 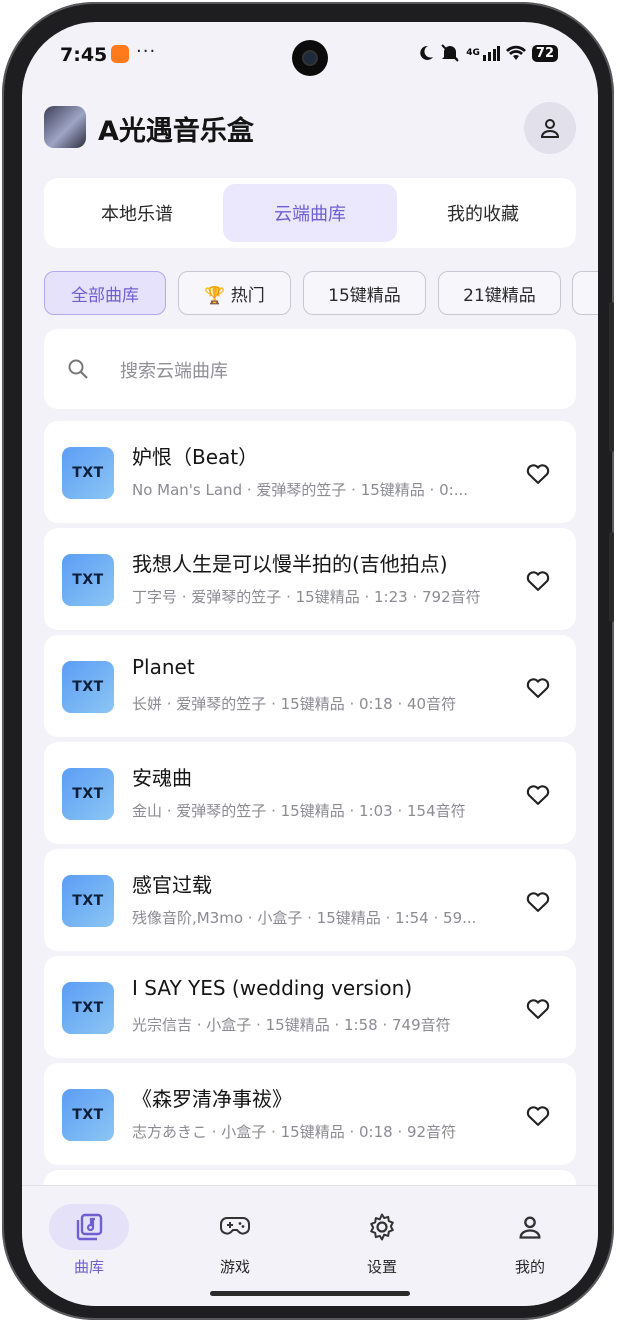 I want to click on network-type: 4G, so click(x=473, y=53).